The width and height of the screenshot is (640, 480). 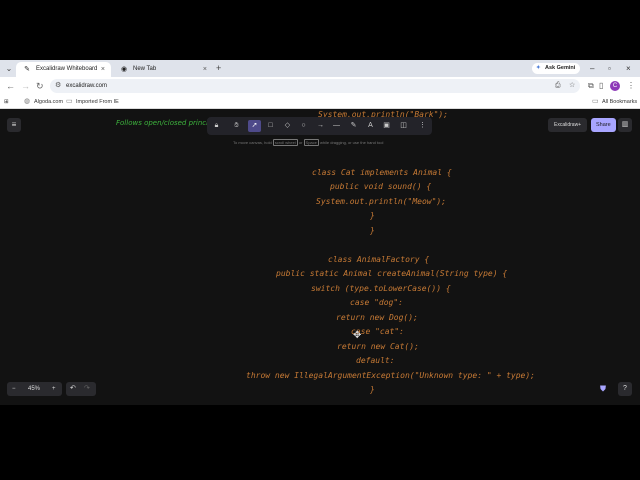 I want to click on hint-or: or, so click(x=300, y=142).